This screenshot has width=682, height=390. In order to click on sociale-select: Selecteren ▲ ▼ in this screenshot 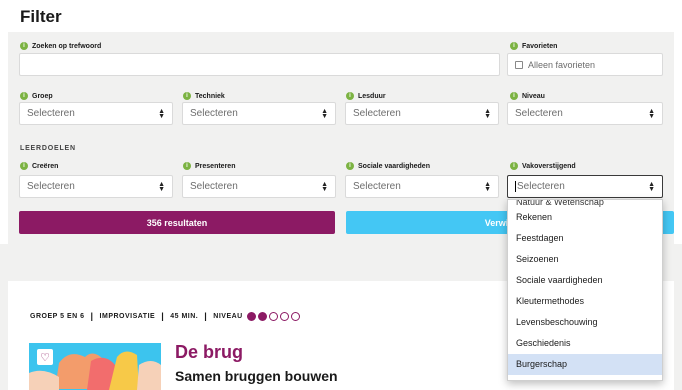, I will do `click(422, 186)`.